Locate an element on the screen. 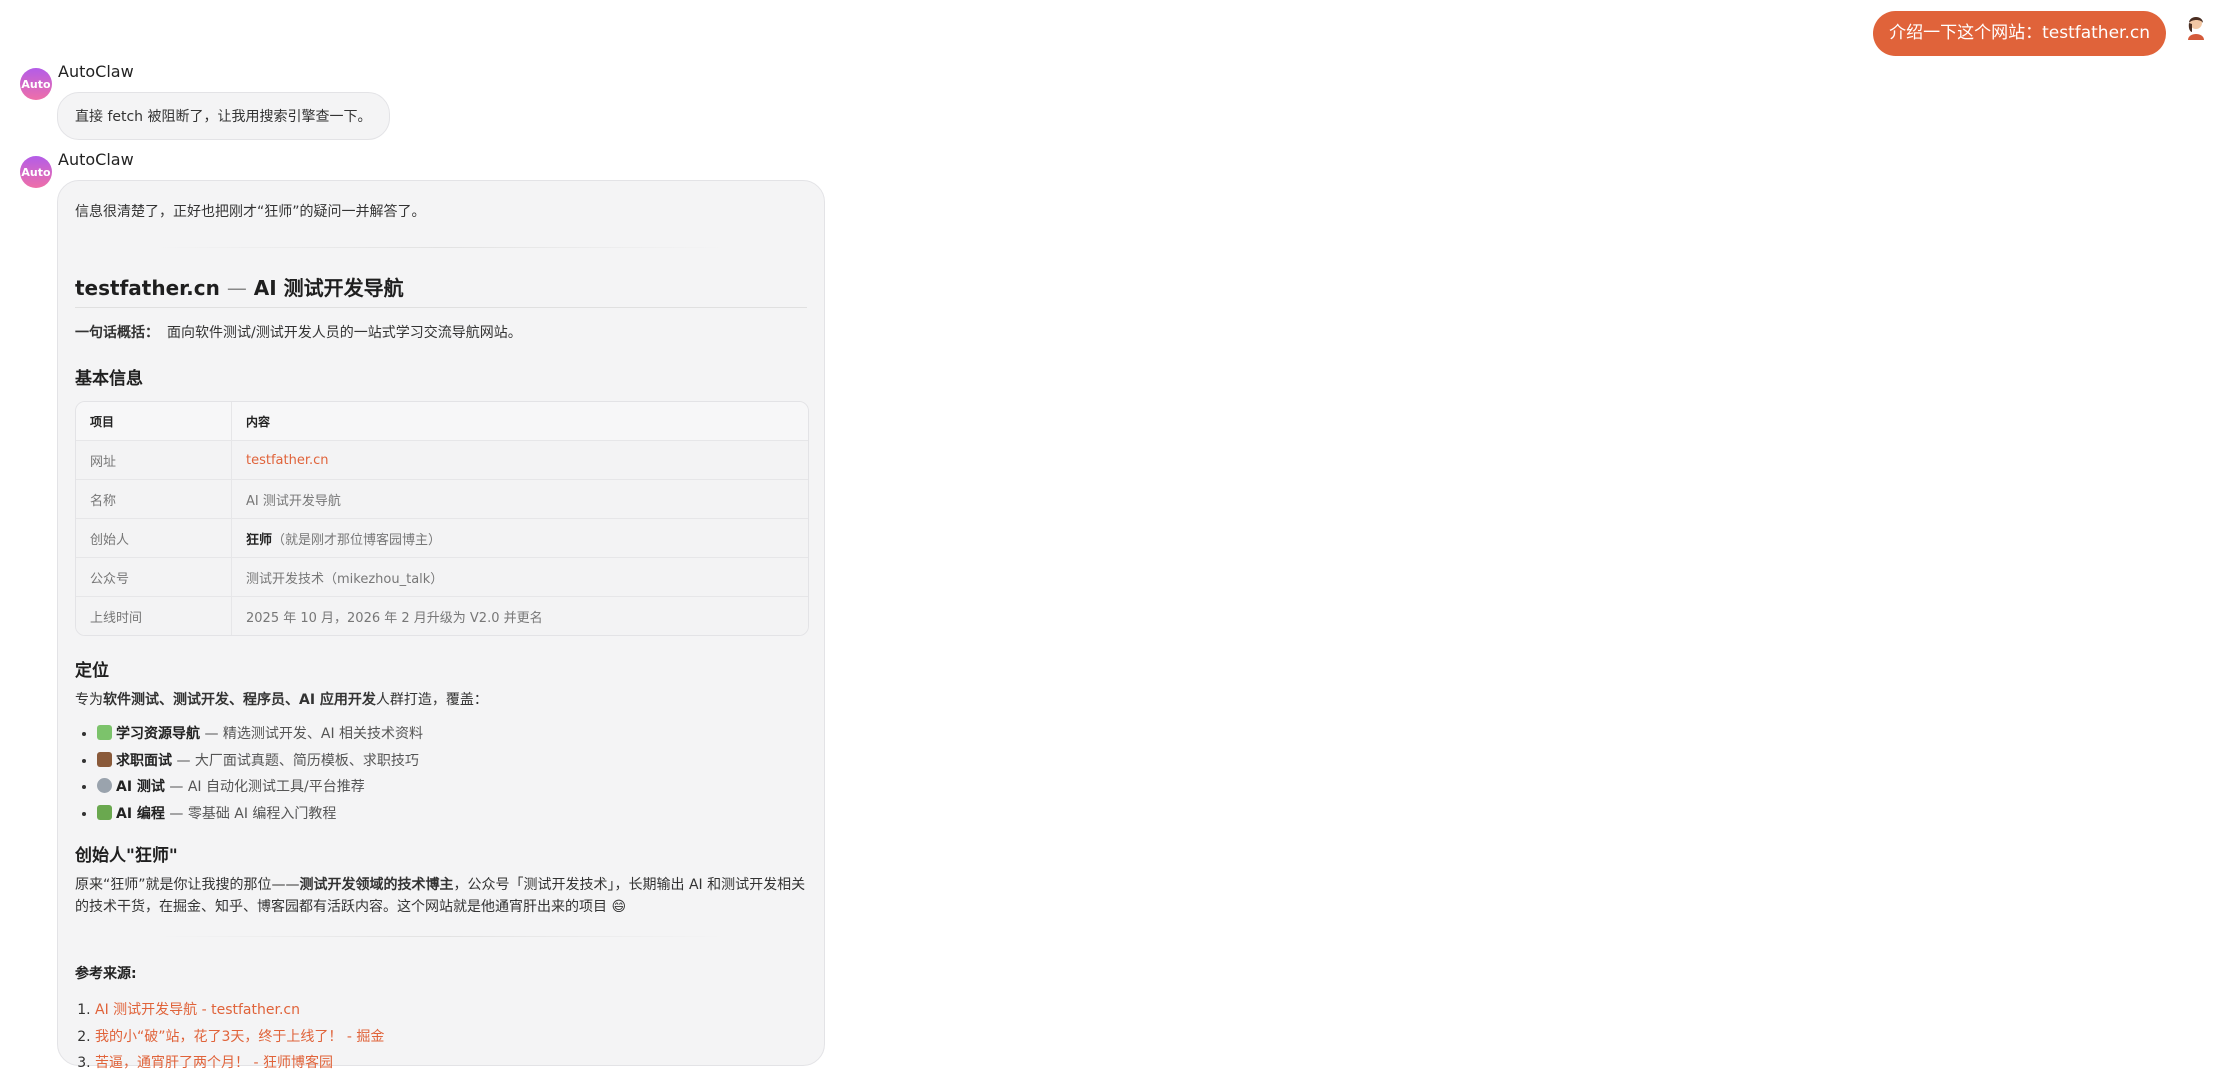 The image size is (2226, 1077). table-cell-value: 测试开发技术（mikezhou_talk） is located at coordinates (520, 577).